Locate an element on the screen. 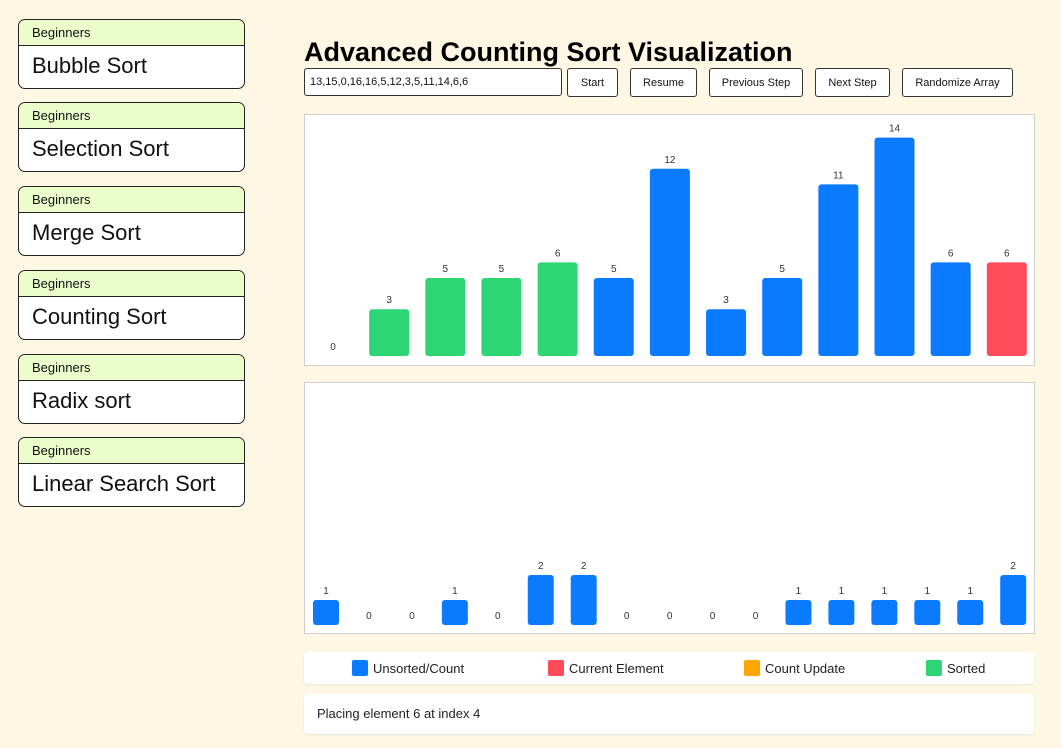  array-bar-label: 14 is located at coordinates (895, 129).